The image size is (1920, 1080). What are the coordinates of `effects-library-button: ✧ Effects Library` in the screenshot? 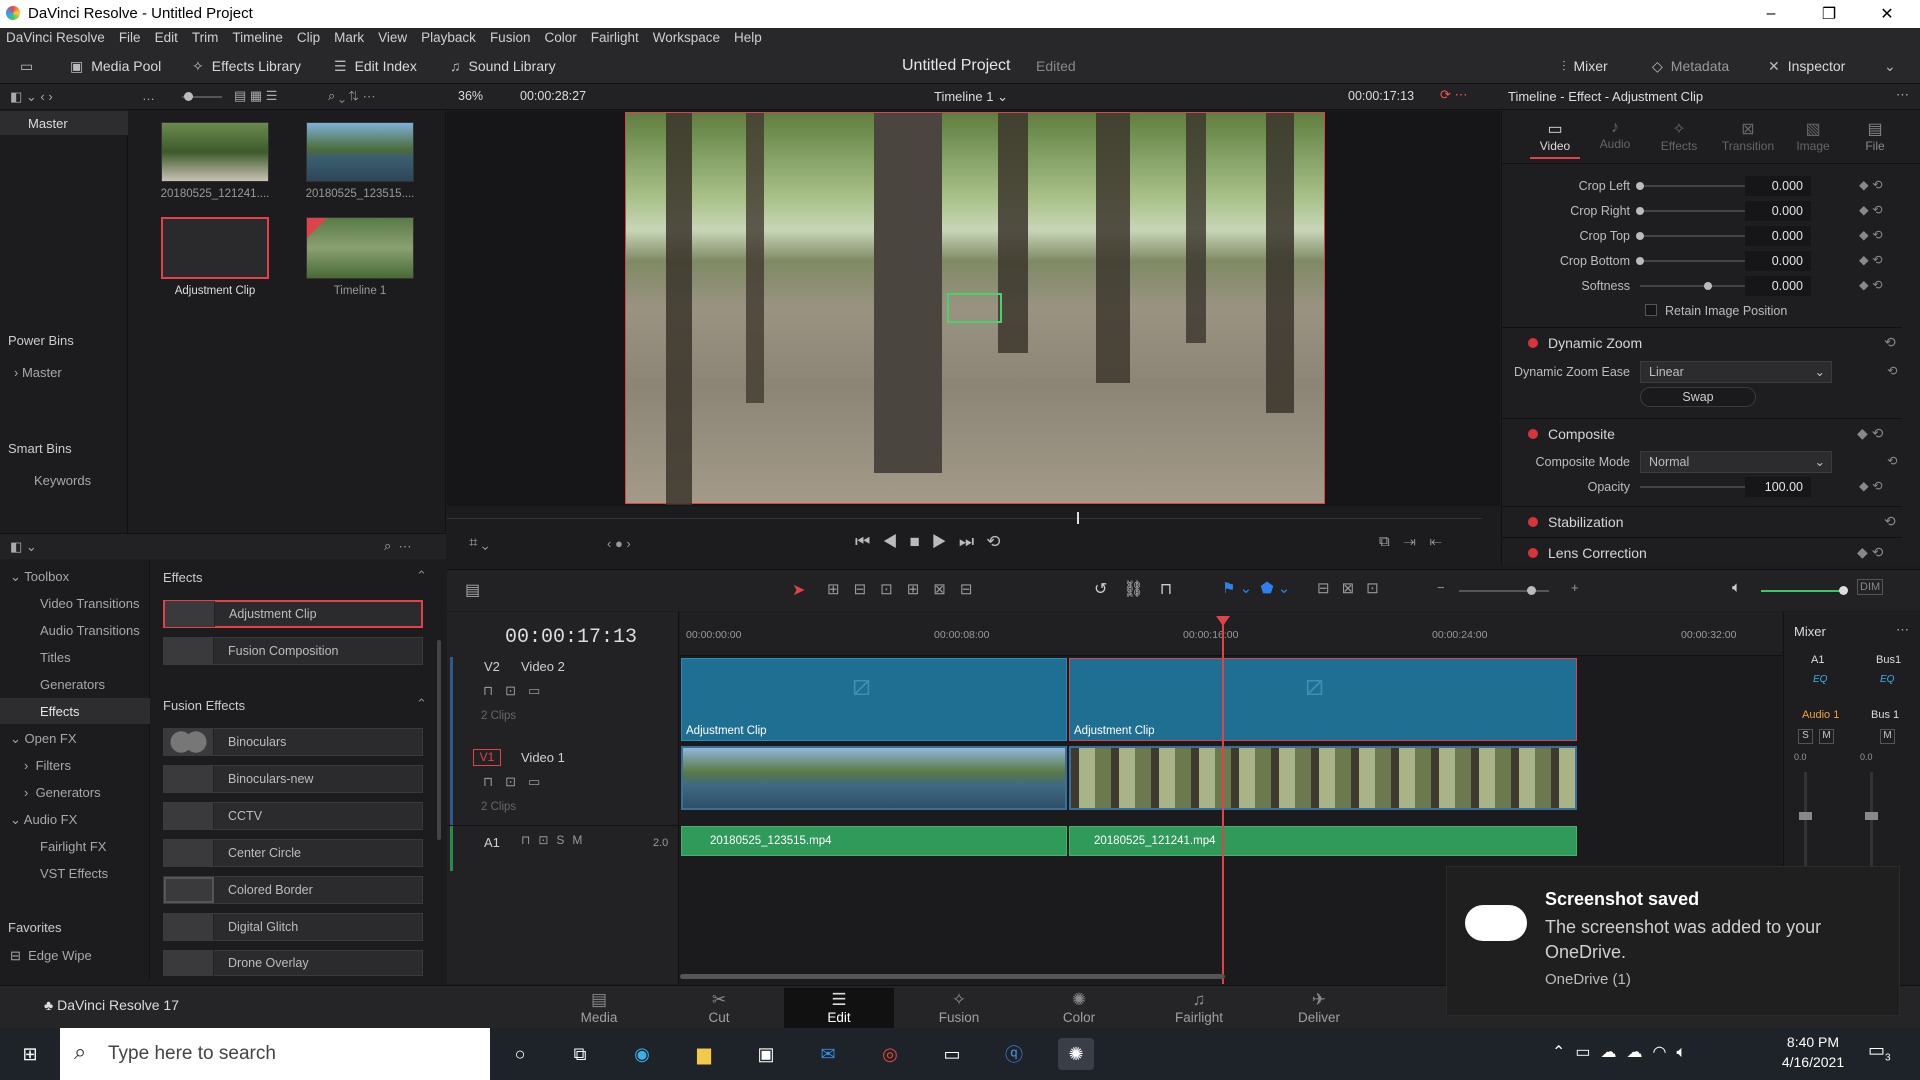 It's located at (246, 66).